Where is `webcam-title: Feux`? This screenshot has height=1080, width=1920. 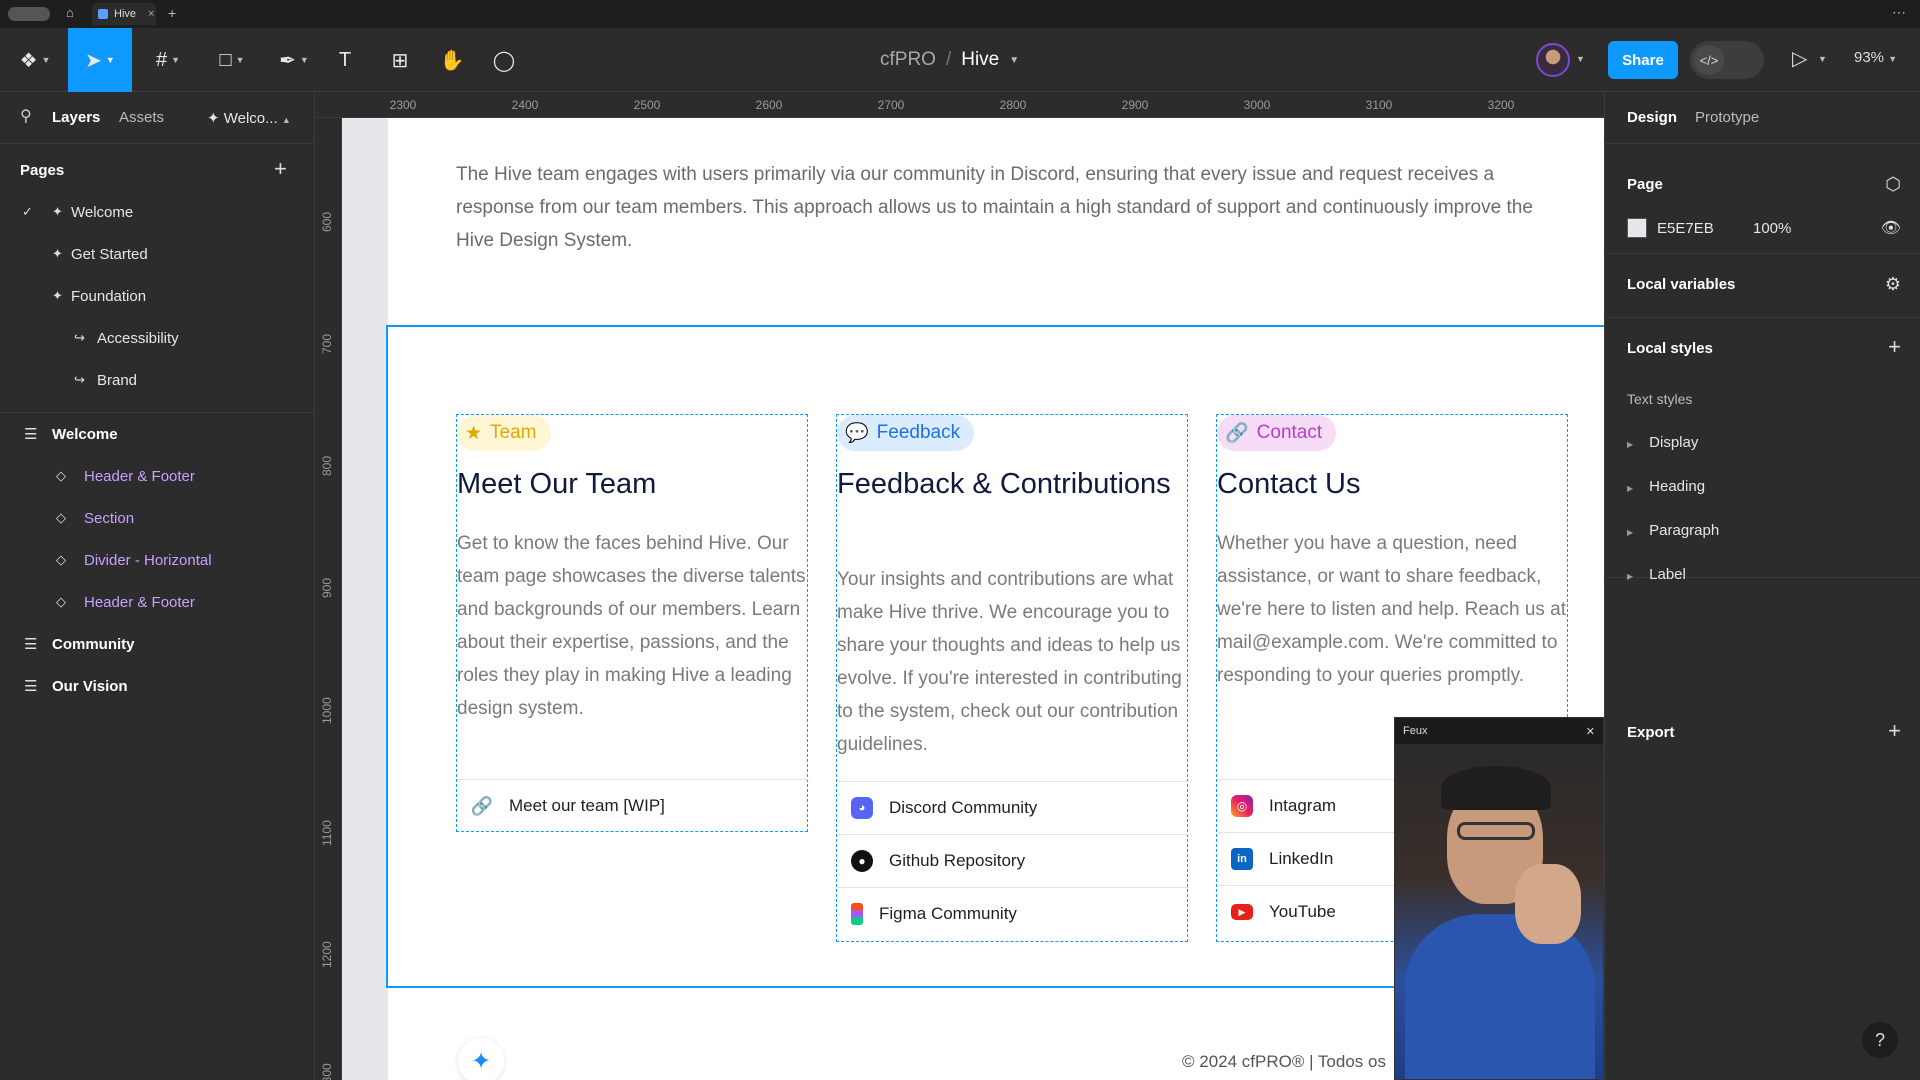
webcam-title: Feux is located at coordinates (1415, 731).